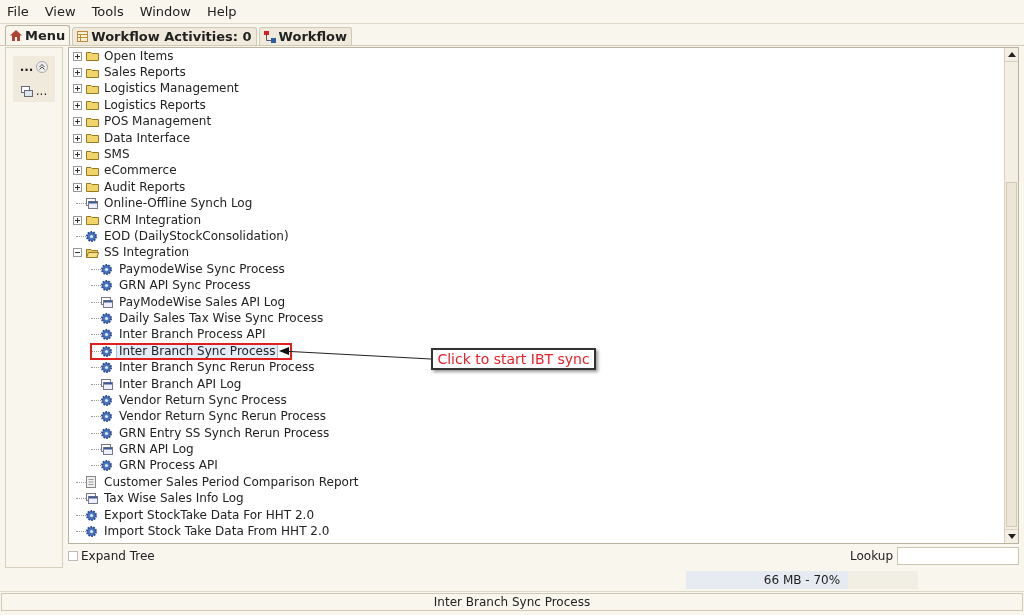 The width and height of the screenshot is (1024, 615). What do you see at coordinates (117, 155) in the screenshot?
I see `tree-item: SMS` at bounding box center [117, 155].